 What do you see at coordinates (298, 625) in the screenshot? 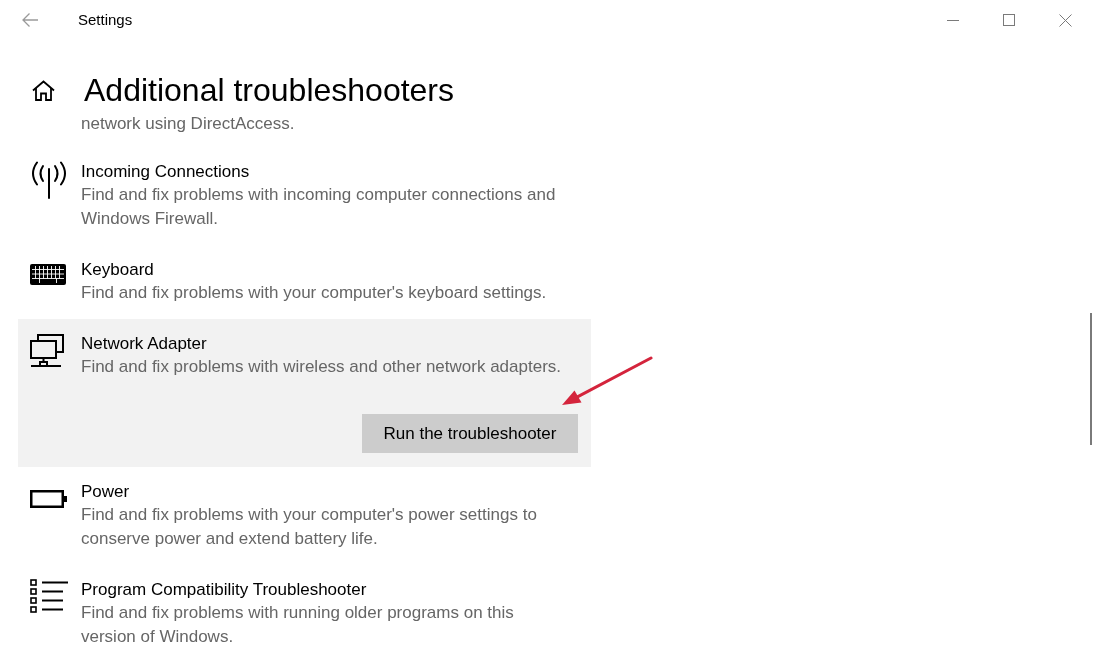
I see `item-description: Find and fix problems with running older programs on this version of Windows.` at bounding box center [298, 625].